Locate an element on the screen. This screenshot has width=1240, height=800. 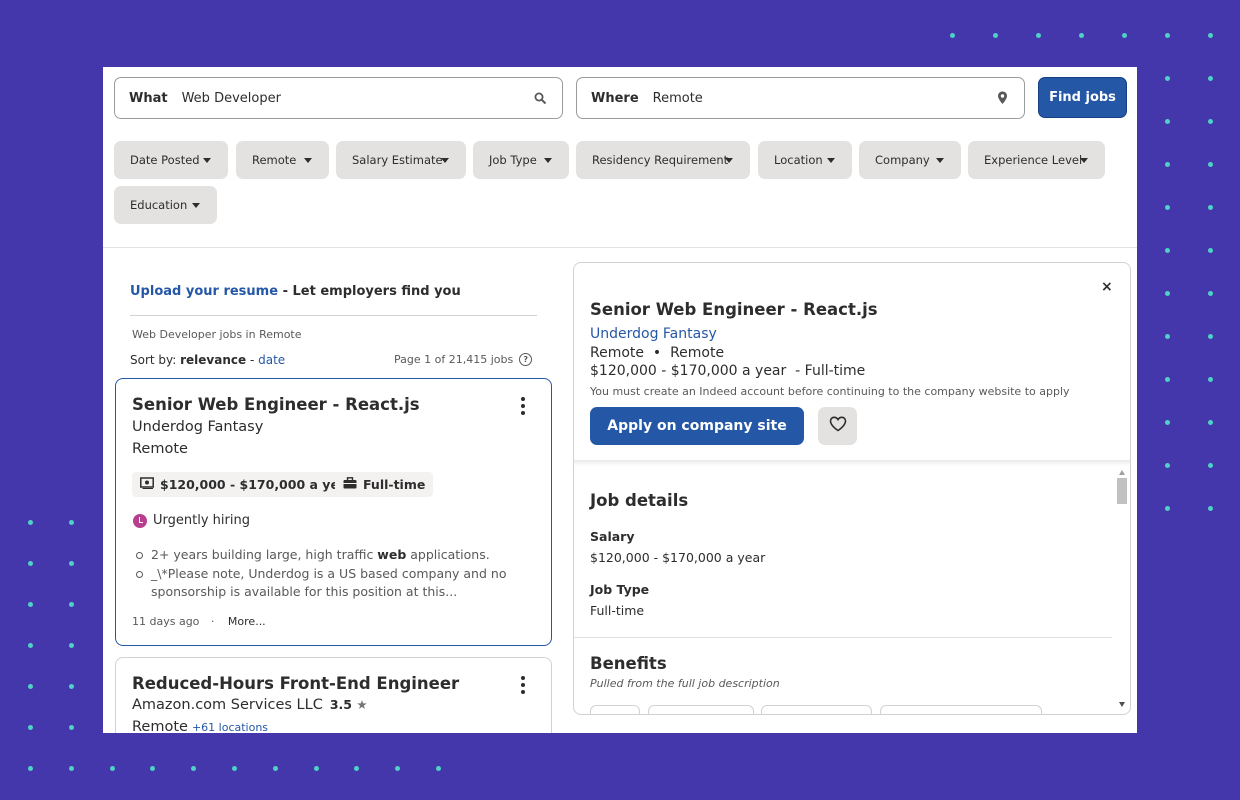
job-title: Senior Web Engineer - React.js is located at coordinates (276, 404).